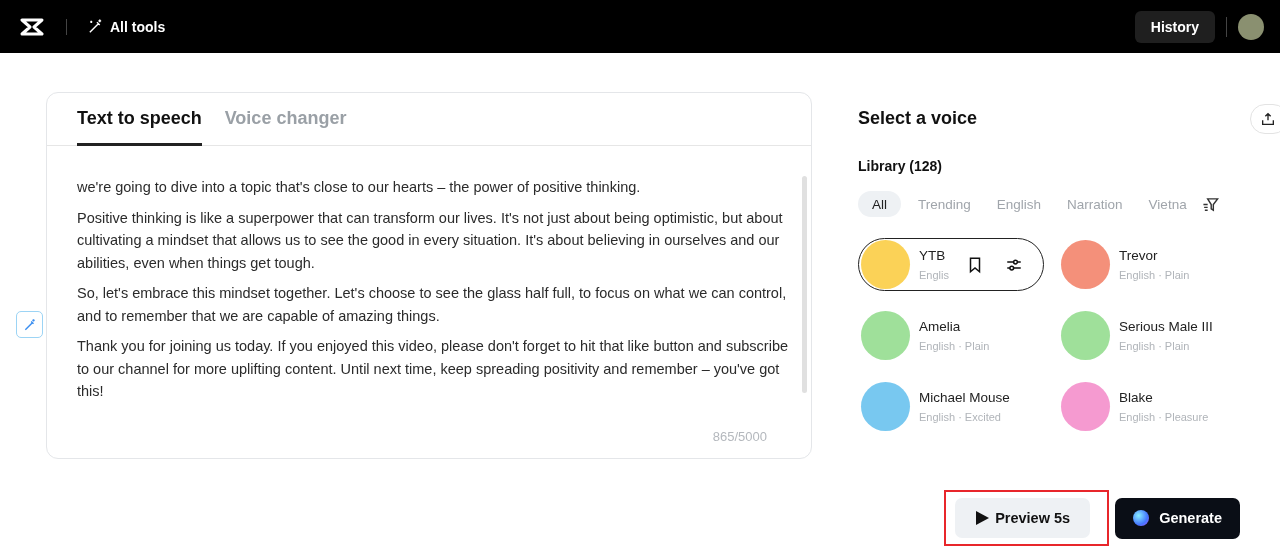 This screenshot has width=1280, height=560. Describe the element at coordinates (933, 255) in the screenshot. I see `voice-name: YTB` at that location.